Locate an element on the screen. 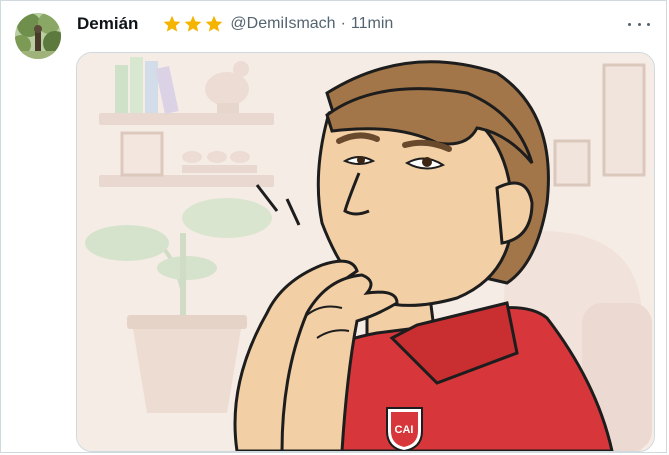  avatar-icon is located at coordinates (38, 36).